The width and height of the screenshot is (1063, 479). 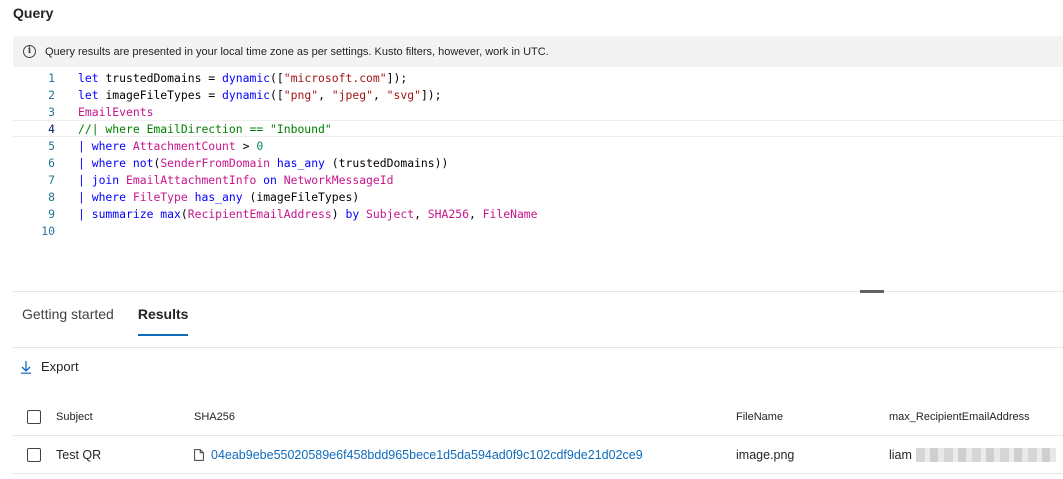 What do you see at coordinates (538, 128) in the screenshot?
I see `code-line: 4 //| where EmailDirection == "Inbound"` at bounding box center [538, 128].